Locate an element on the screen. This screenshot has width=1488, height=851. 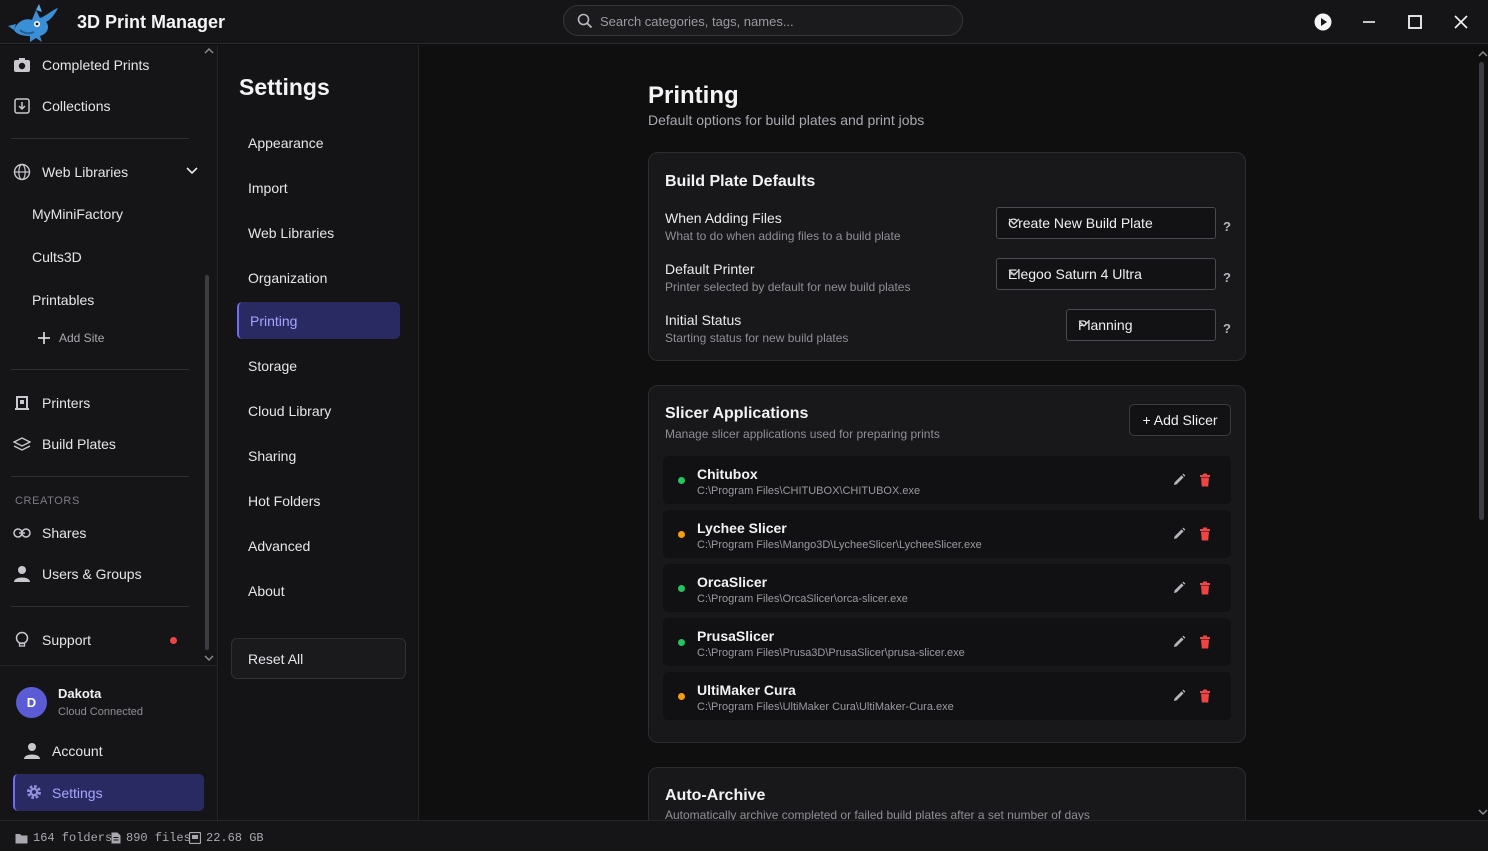
slicer-name: Lychee Slicer is located at coordinates (742, 528).